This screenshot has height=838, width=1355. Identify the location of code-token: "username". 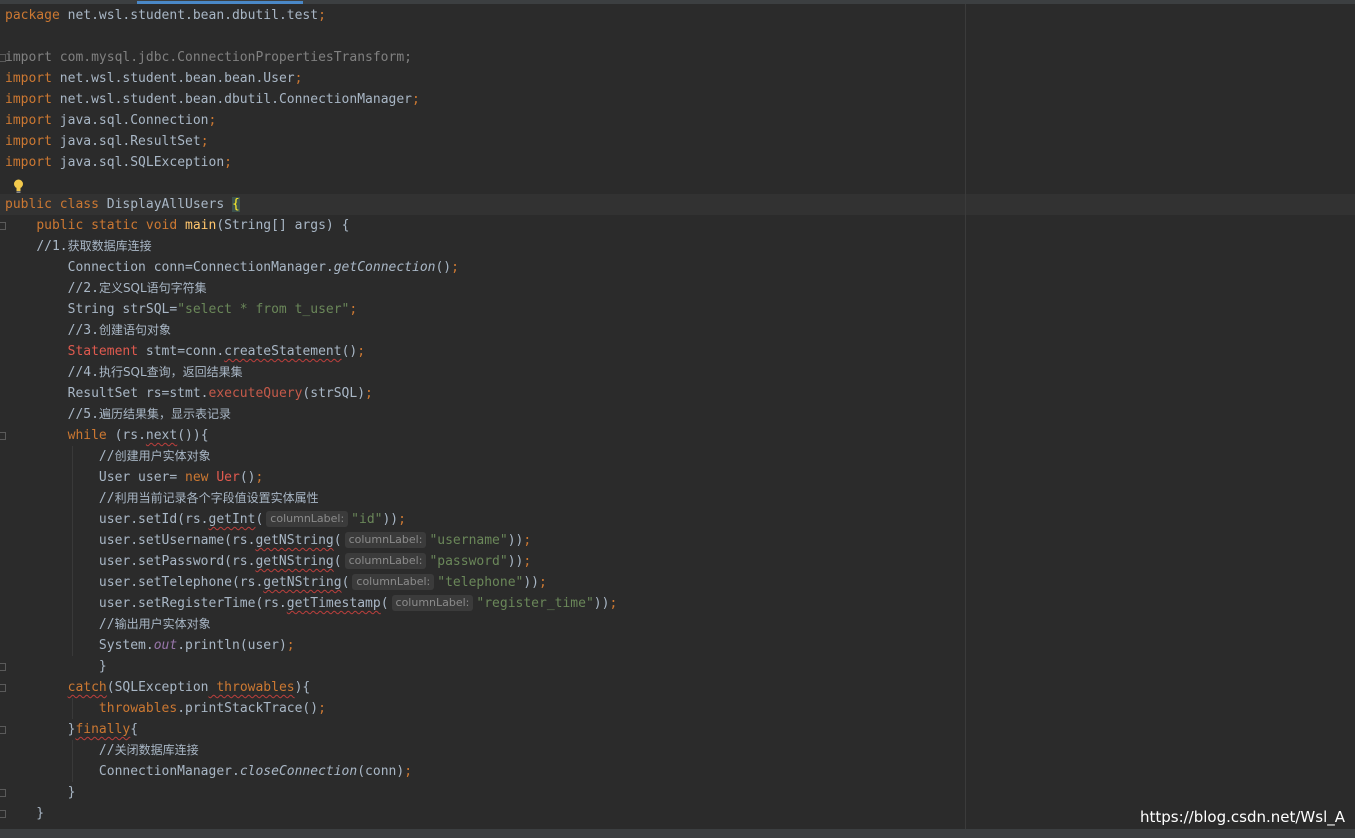
(468, 540).